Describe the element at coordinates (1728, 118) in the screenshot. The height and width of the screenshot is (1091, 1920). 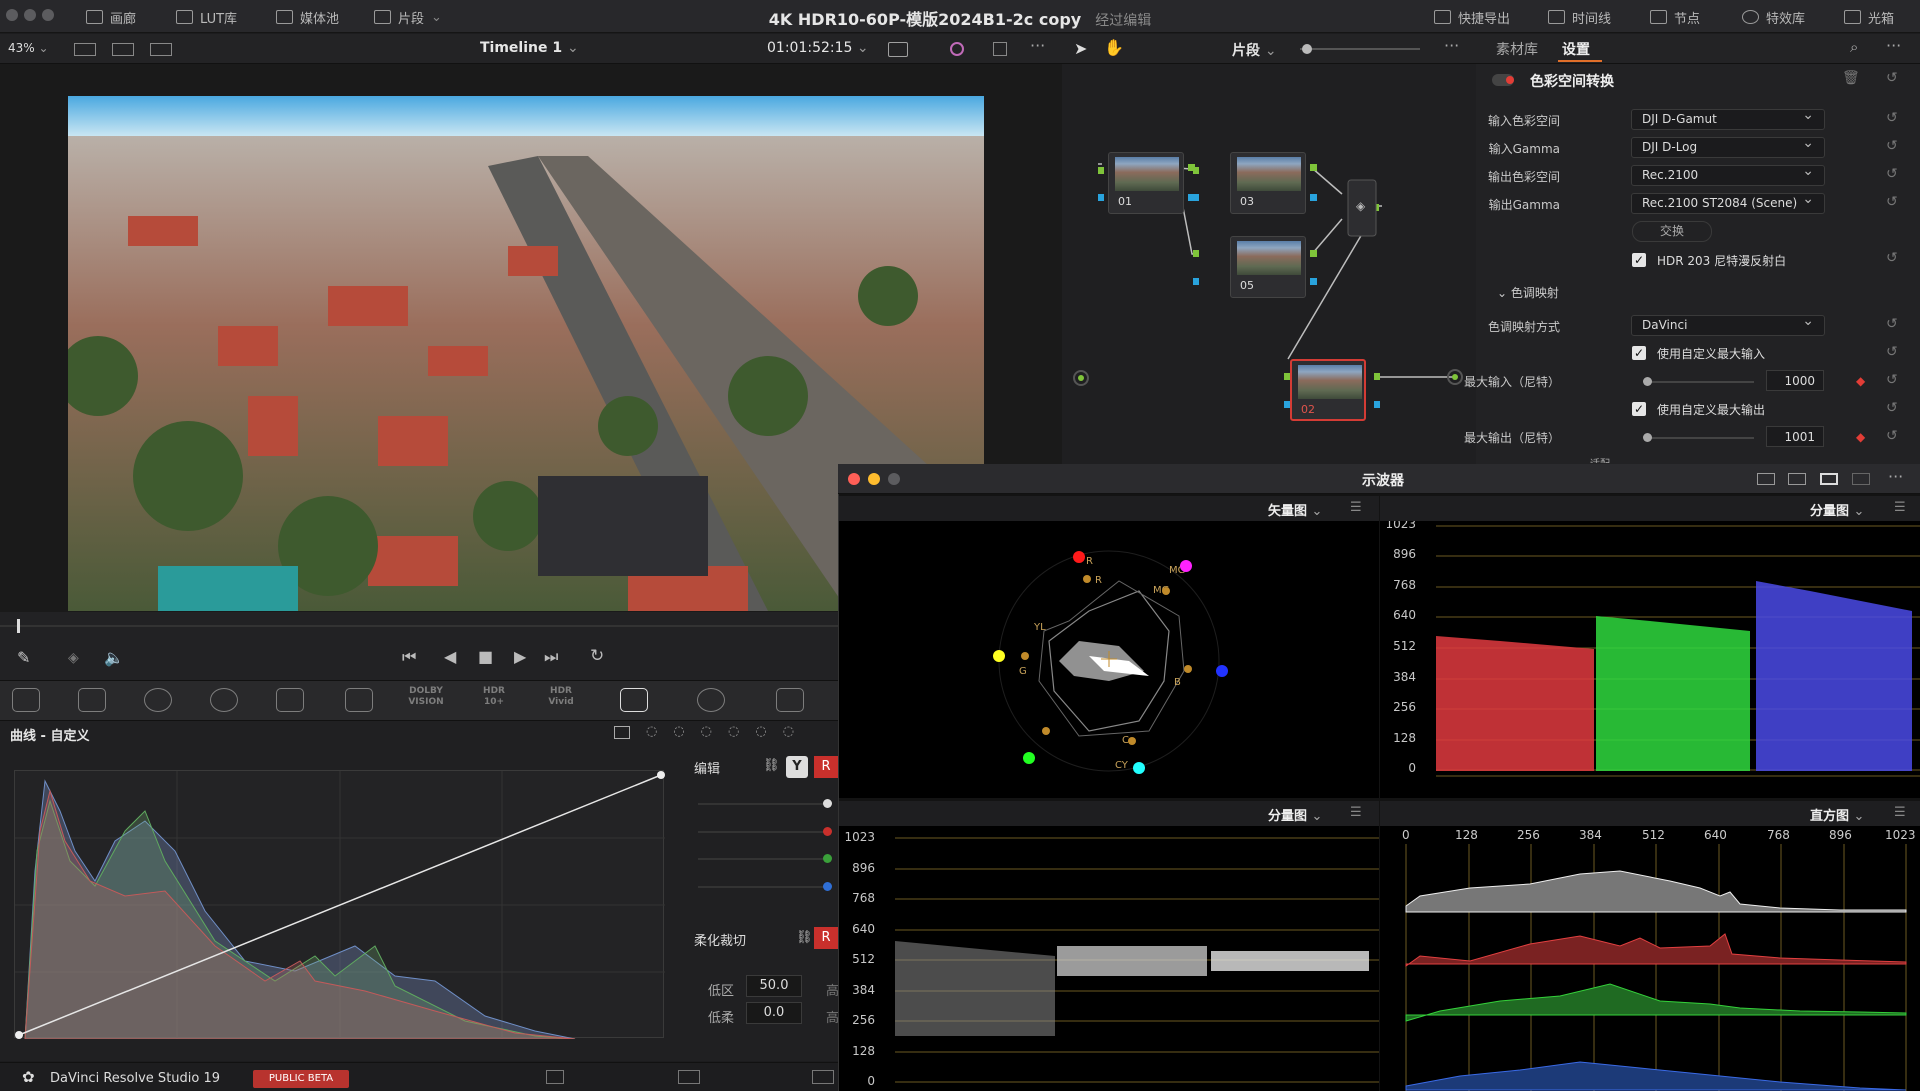
I see `input-colorspace-dropdown: DJI D-Gamut` at that location.